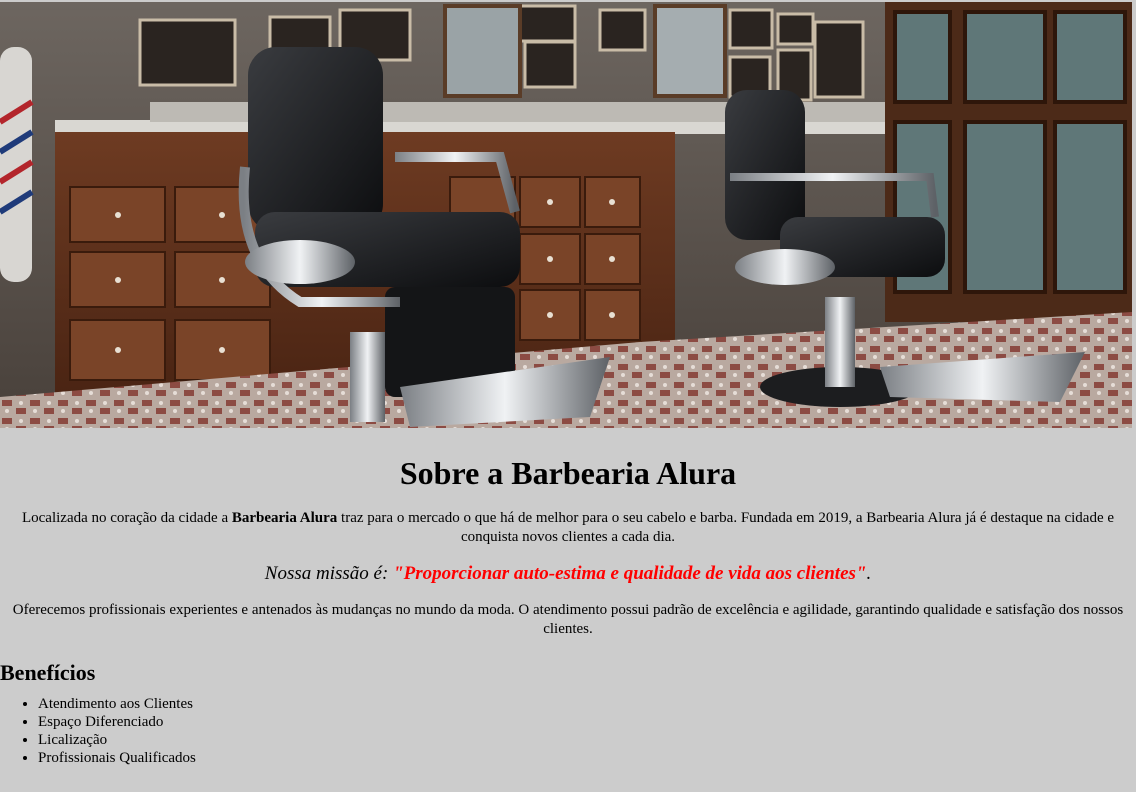  I want to click on intro-brand: Barbearia Alura, so click(284, 518).